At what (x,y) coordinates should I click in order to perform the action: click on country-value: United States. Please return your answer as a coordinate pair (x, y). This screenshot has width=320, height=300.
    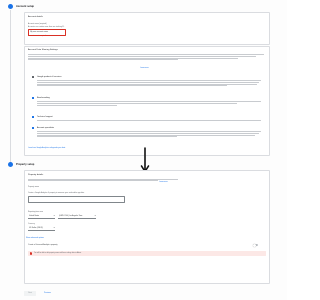
    Looking at the image, I should click on (34, 215).